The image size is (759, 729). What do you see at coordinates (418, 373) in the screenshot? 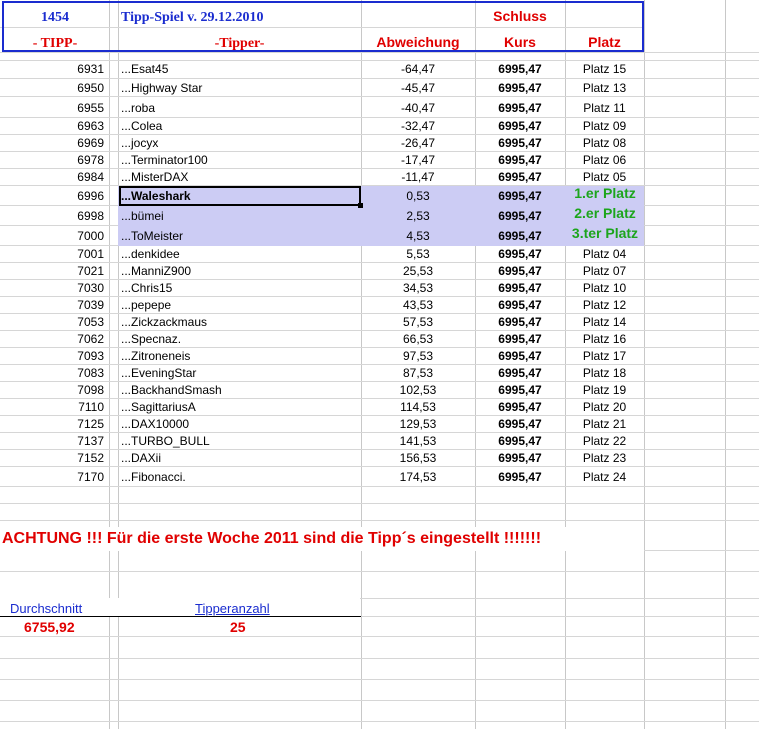
I see `row-abweichung-cell: 87,53` at bounding box center [418, 373].